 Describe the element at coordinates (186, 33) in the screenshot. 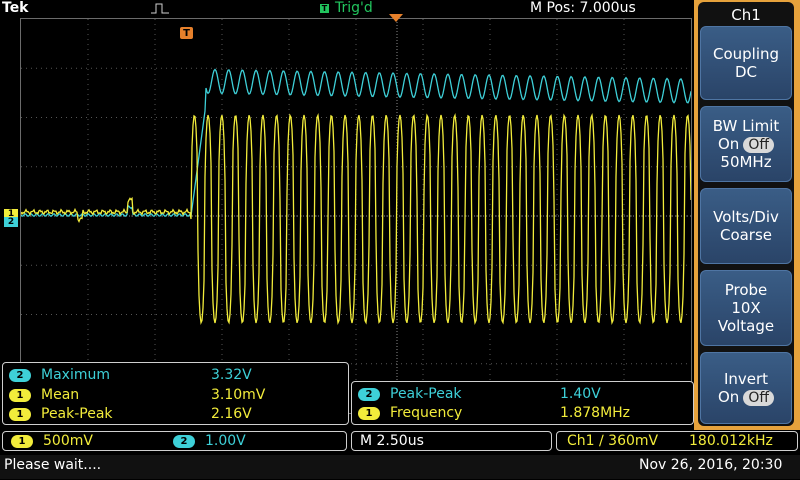

I see `trigger-point-marker: T` at that location.